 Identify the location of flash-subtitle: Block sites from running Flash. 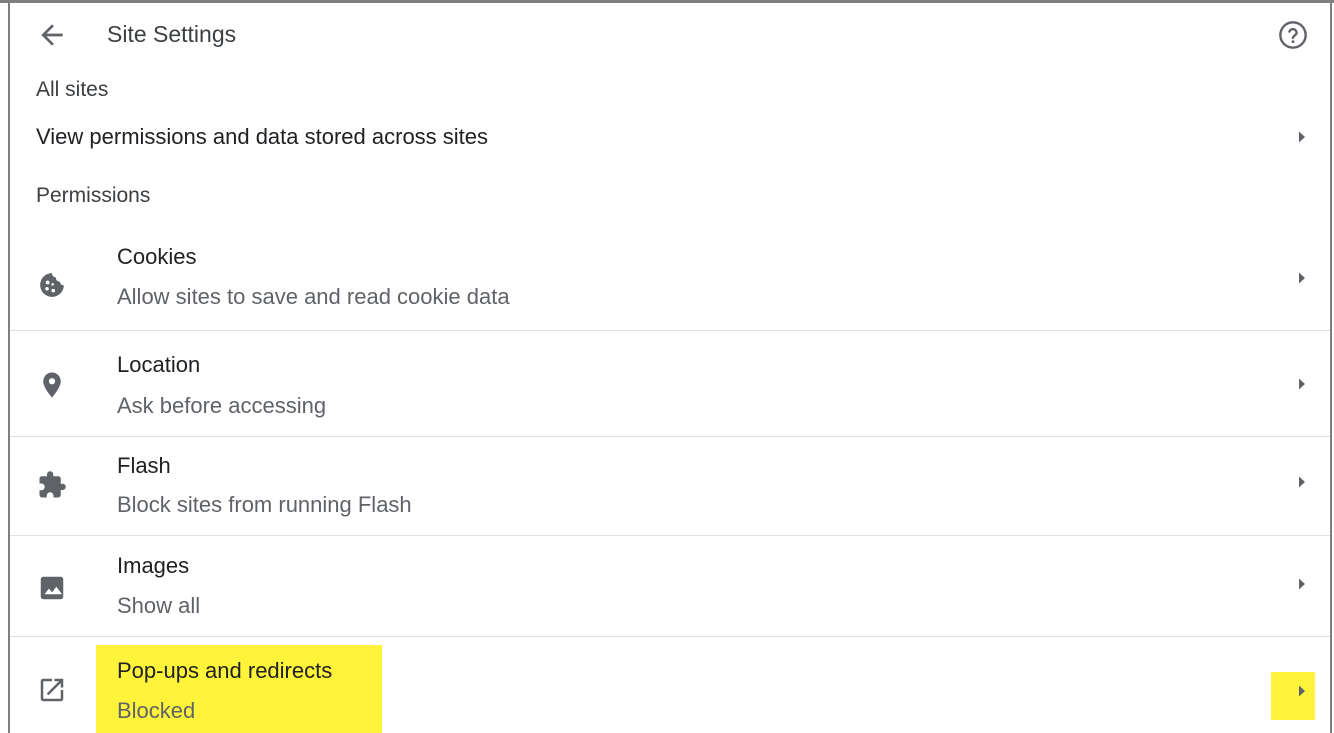
(264, 504).